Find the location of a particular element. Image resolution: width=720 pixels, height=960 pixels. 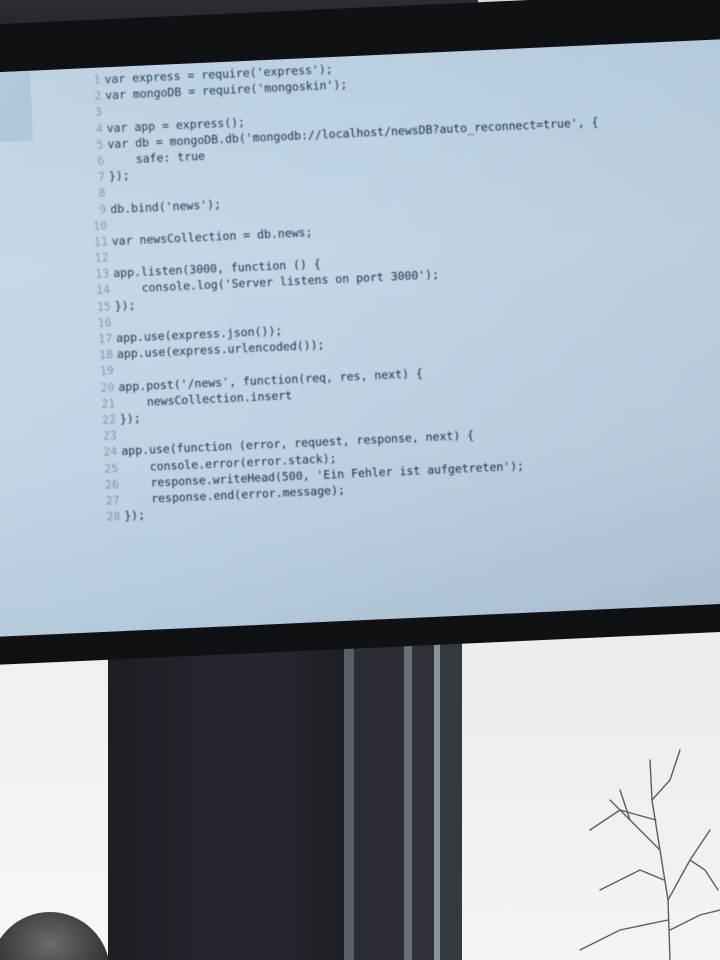

line-number: 28 is located at coordinates (113, 516).